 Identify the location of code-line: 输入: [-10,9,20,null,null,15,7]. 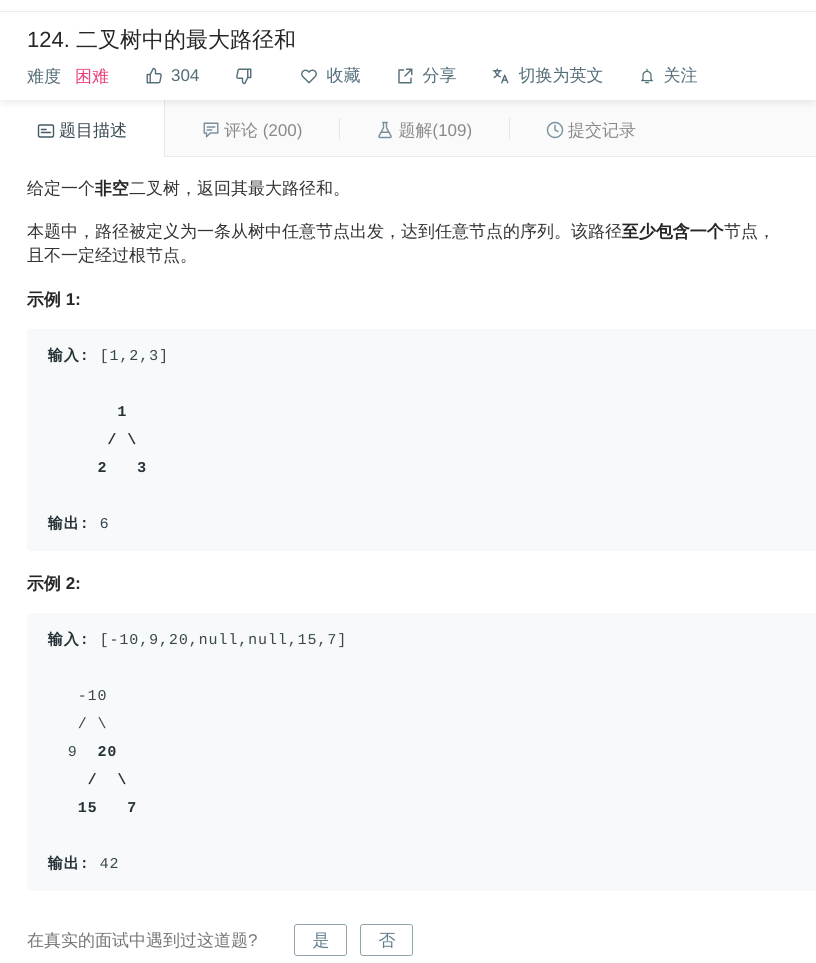
(198, 640).